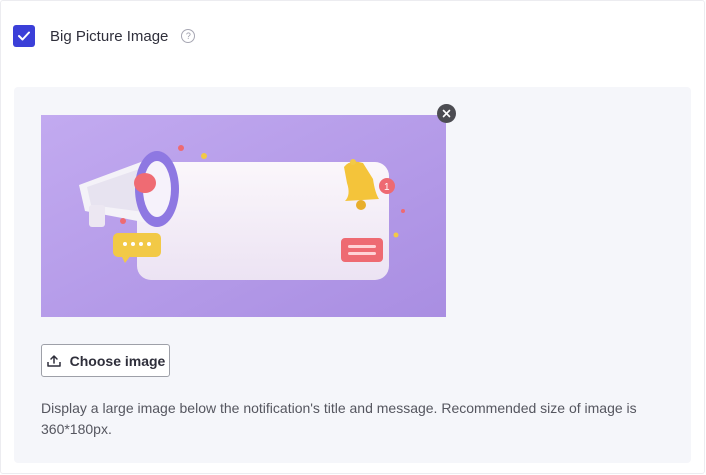  Describe the element at coordinates (53, 360) in the screenshot. I see `upload-image-icon` at that location.